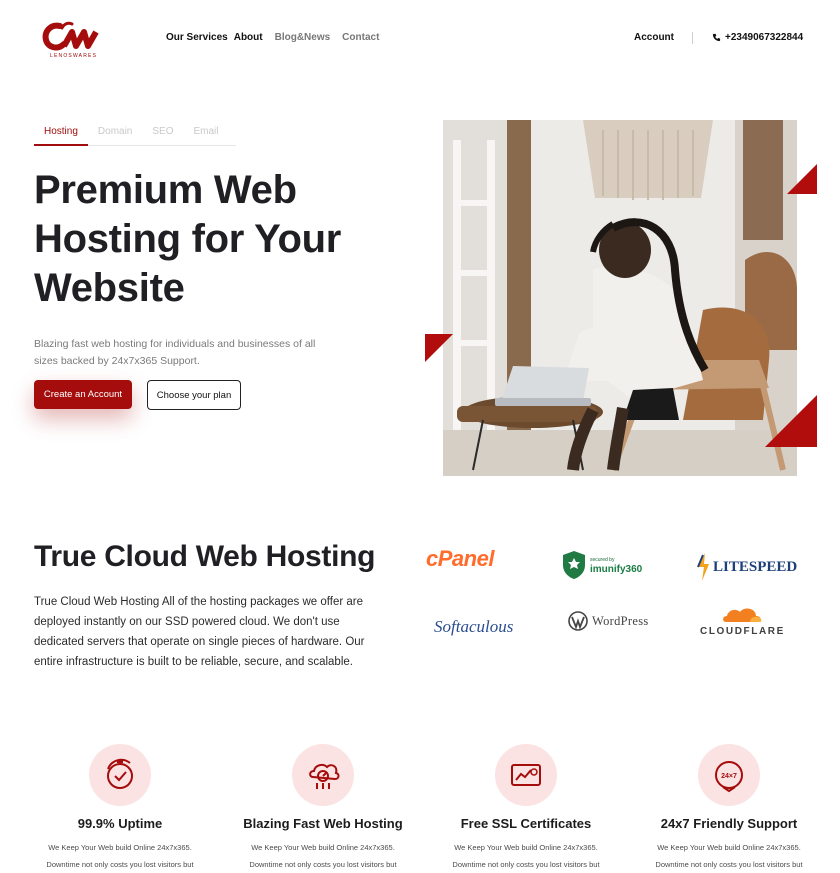 The width and height of the screenshot is (840, 873). What do you see at coordinates (791, 421) in the screenshot?
I see `decor-triangle-bottom` at bounding box center [791, 421].